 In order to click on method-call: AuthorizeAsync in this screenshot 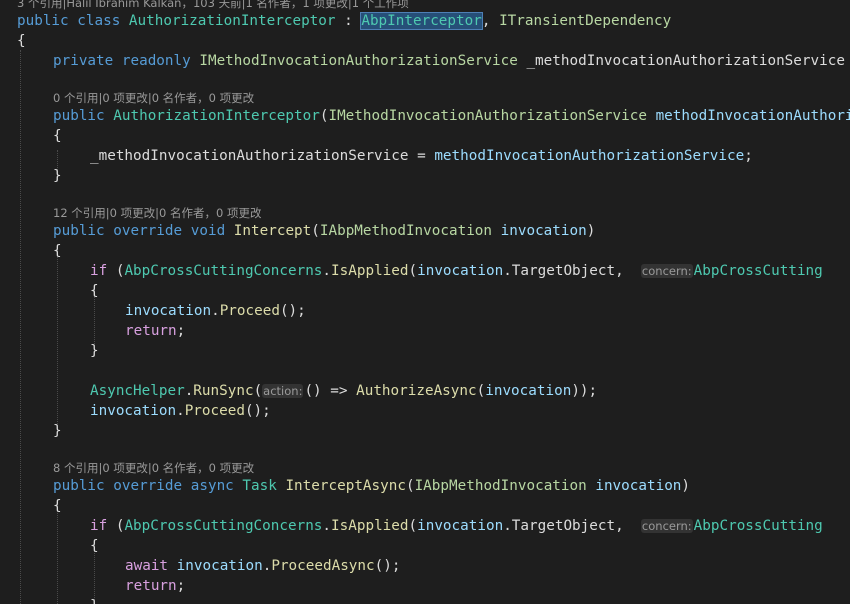, I will do `click(416, 391)`.